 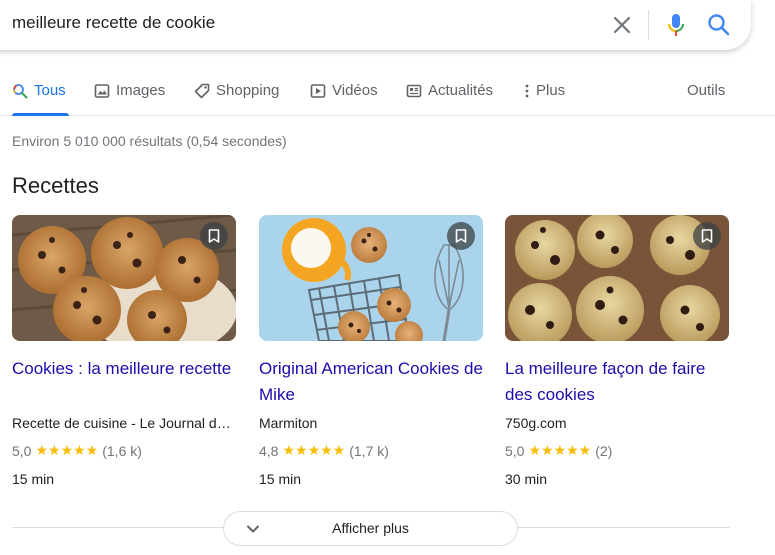 What do you see at coordinates (617, 451) in the screenshot?
I see `recipe-rating: 5,0 ★★★★★ (2)` at bounding box center [617, 451].